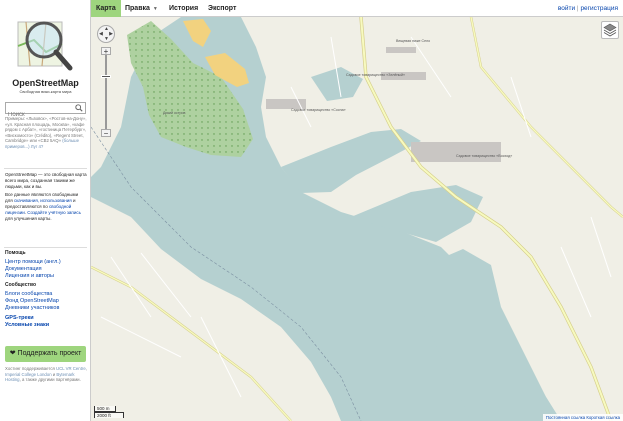  Describe the element at coordinates (109, 415) in the screenshot. I see `scale-imperial: 2000 ft` at that location.